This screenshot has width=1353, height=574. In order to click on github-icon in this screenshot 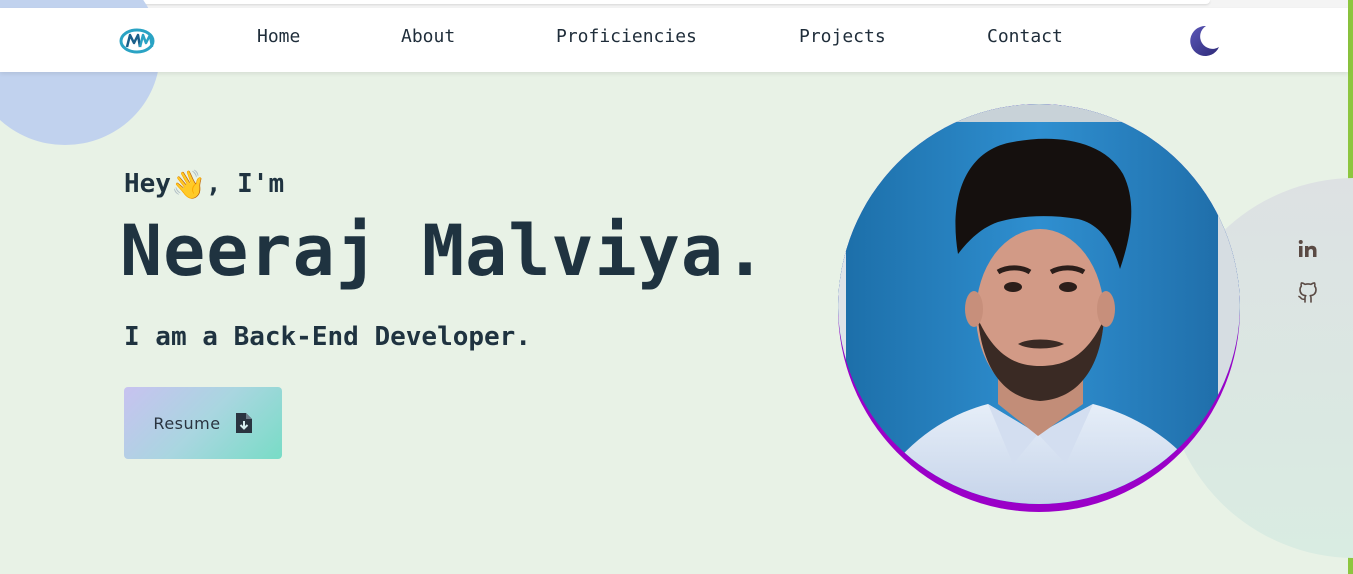, I will do `click(1307, 292)`.